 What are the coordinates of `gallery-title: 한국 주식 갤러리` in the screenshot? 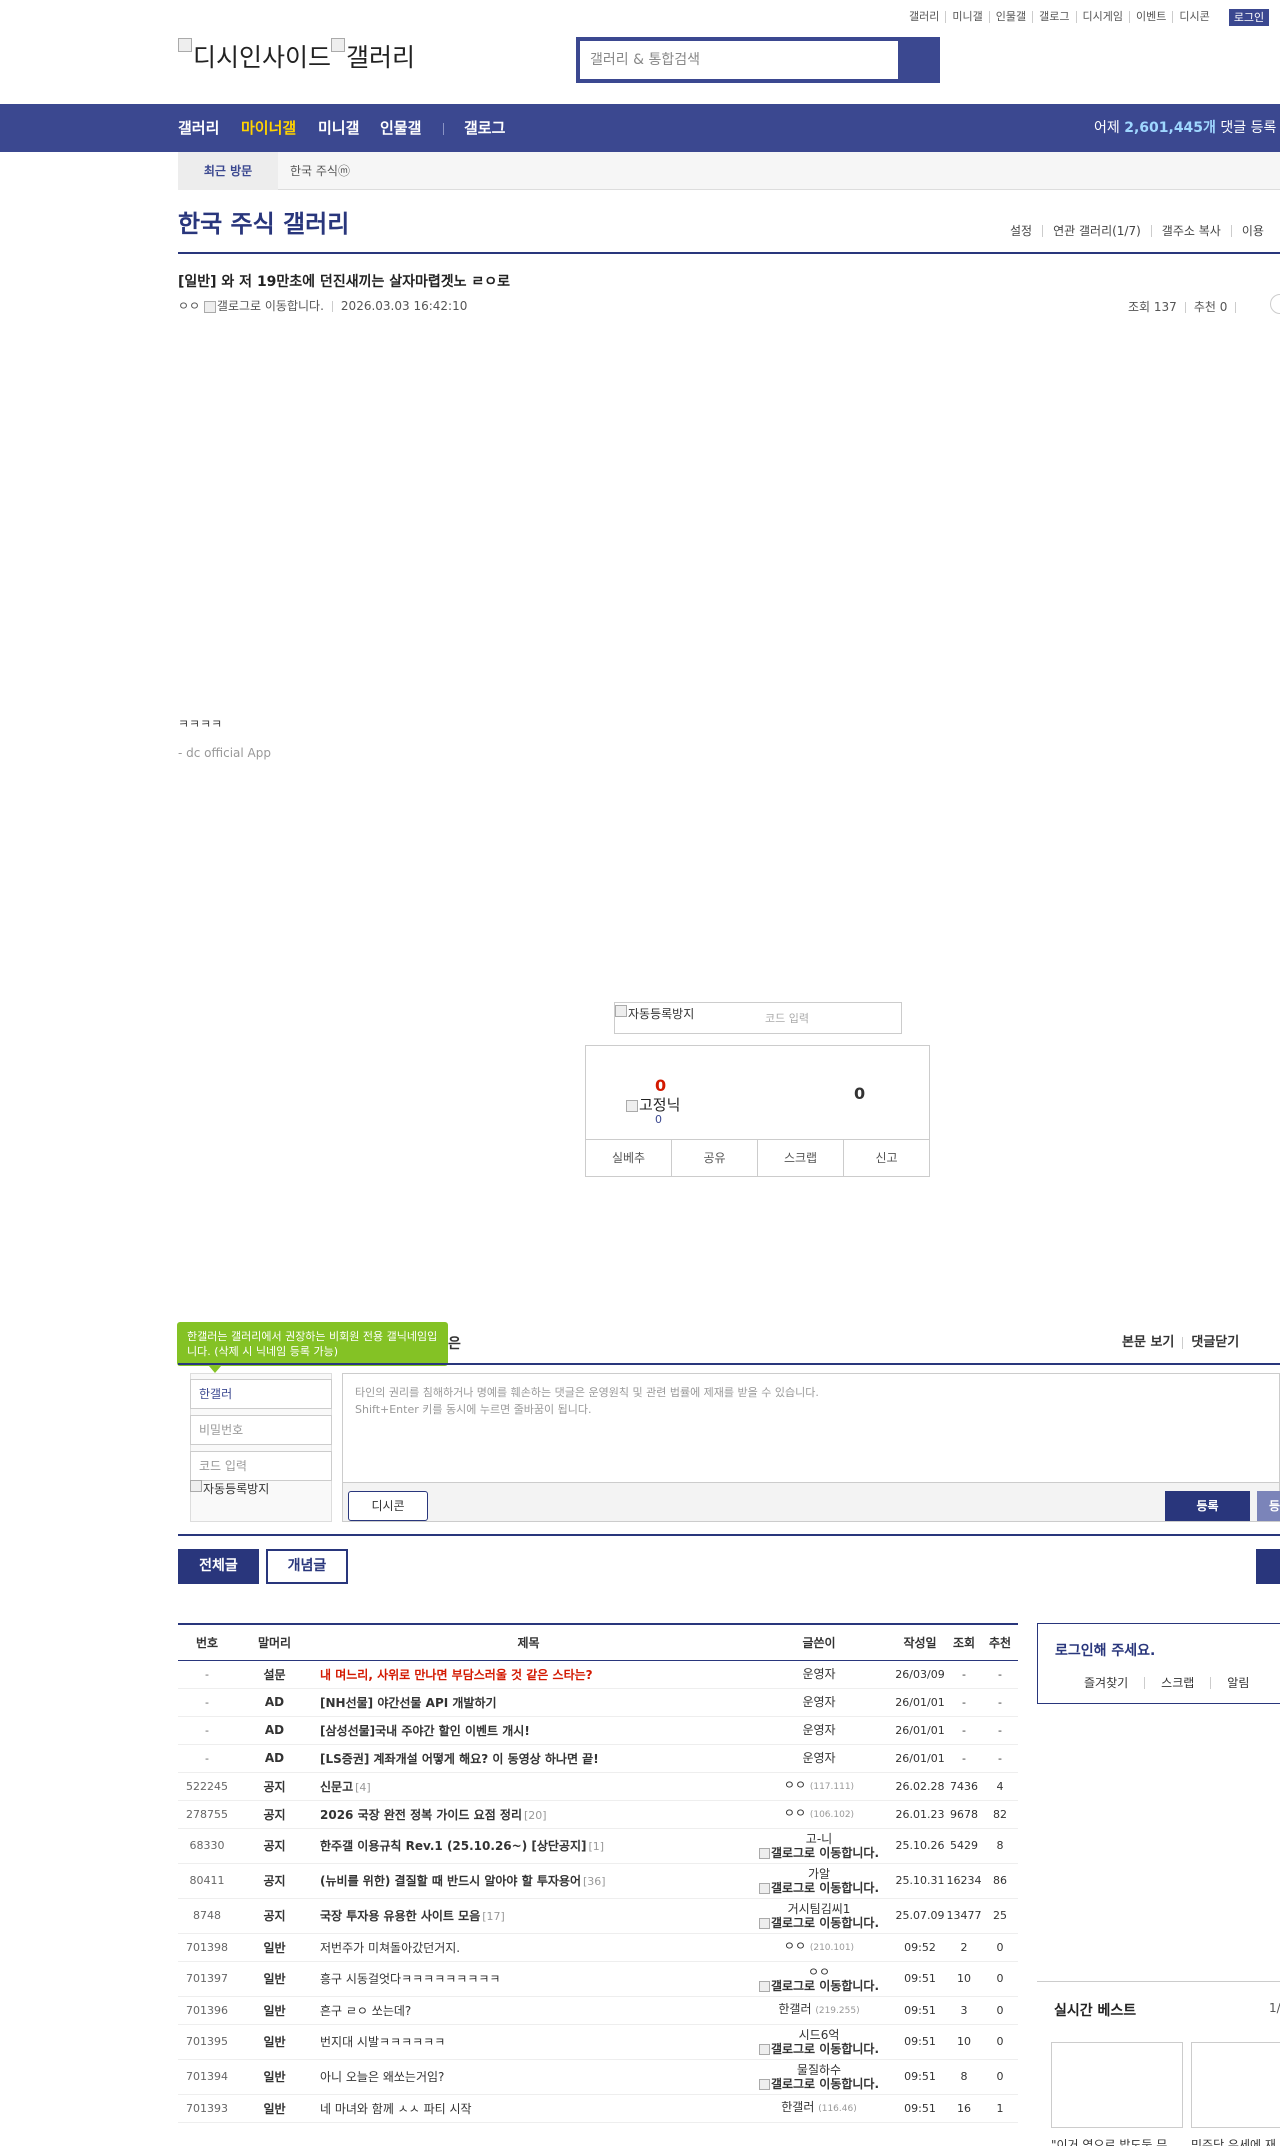 It's located at (263, 221).